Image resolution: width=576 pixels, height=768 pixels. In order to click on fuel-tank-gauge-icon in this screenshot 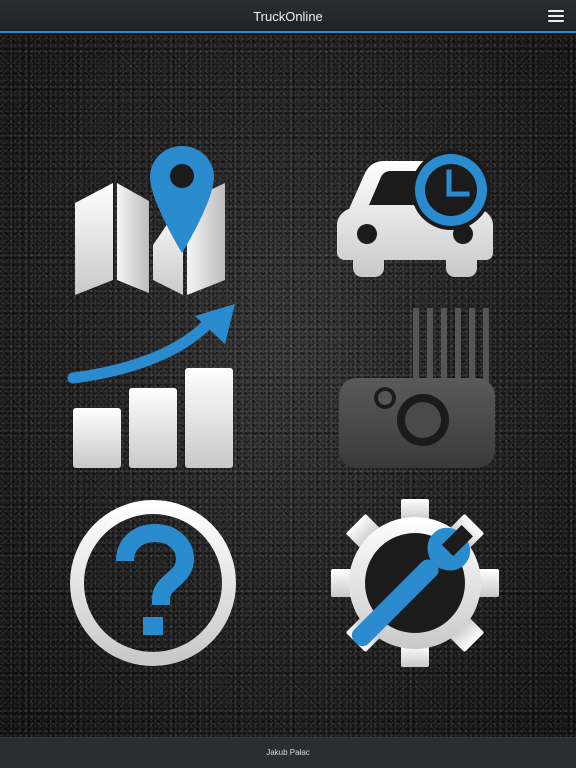, I will do `click(417, 388)`.